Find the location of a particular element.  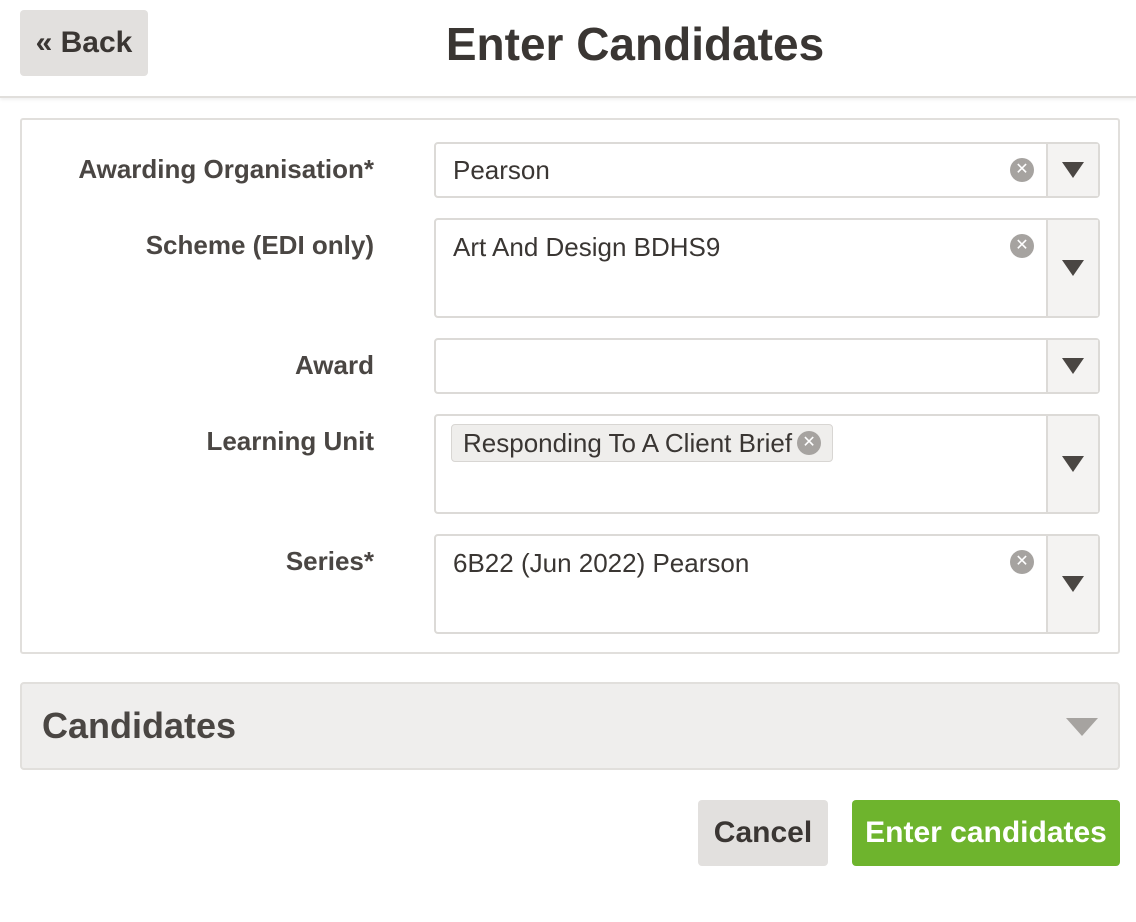

learning-unit-label: Learning Unit is located at coordinates (290, 441).